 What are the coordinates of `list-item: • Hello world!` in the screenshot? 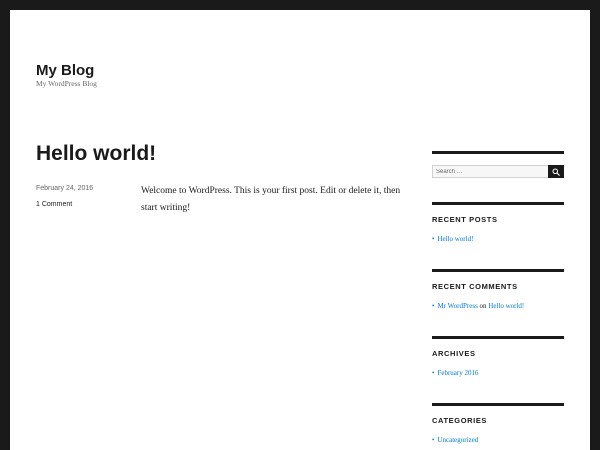 It's located at (452, 239).